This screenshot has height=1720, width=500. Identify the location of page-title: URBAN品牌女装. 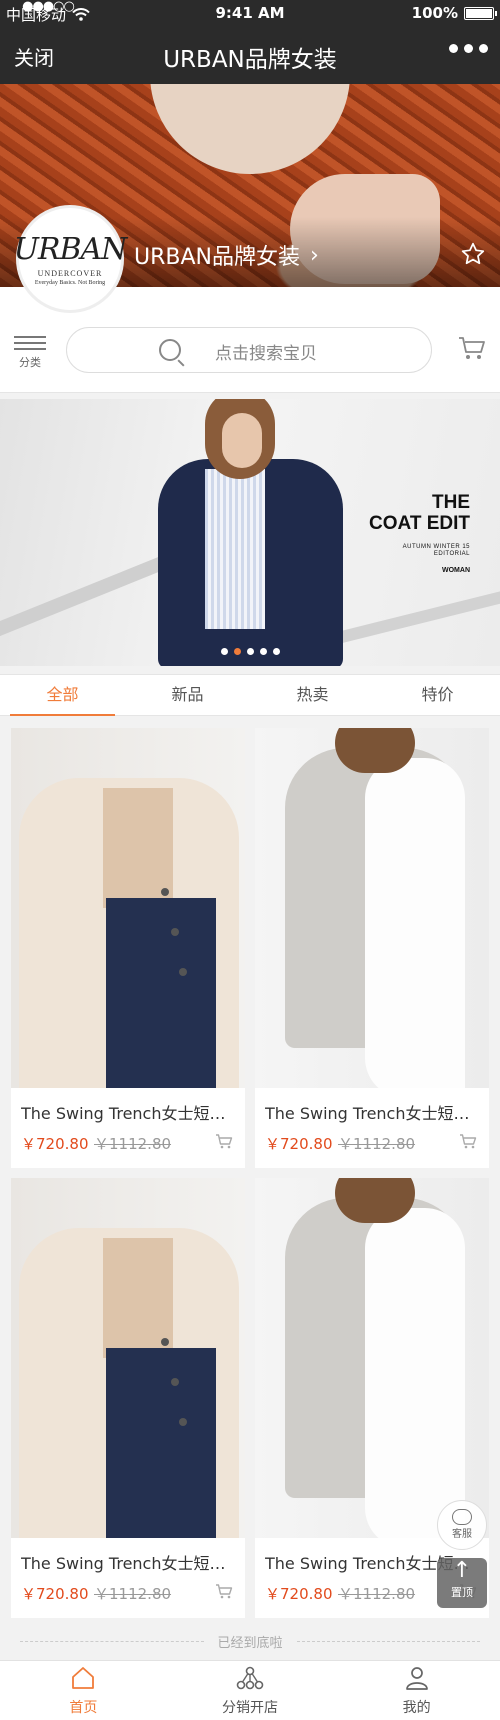
(250, 60).